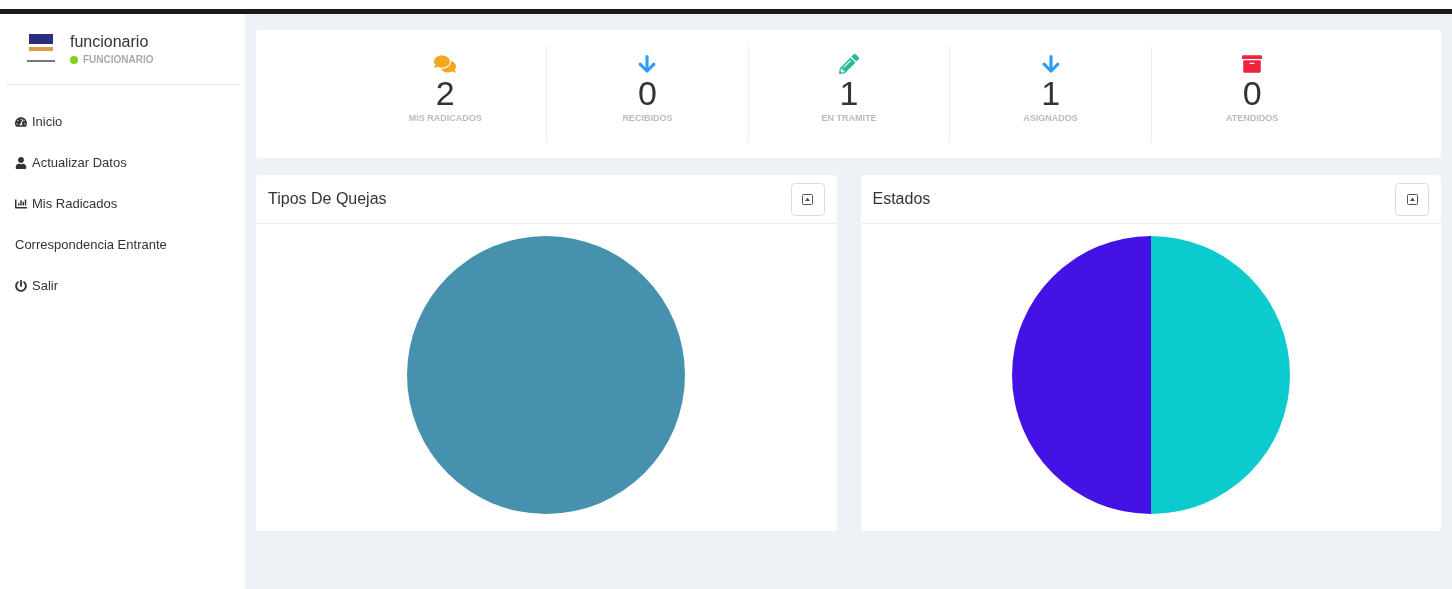  I want to click on menu-item: Mis Radicados, so click(122, 203).